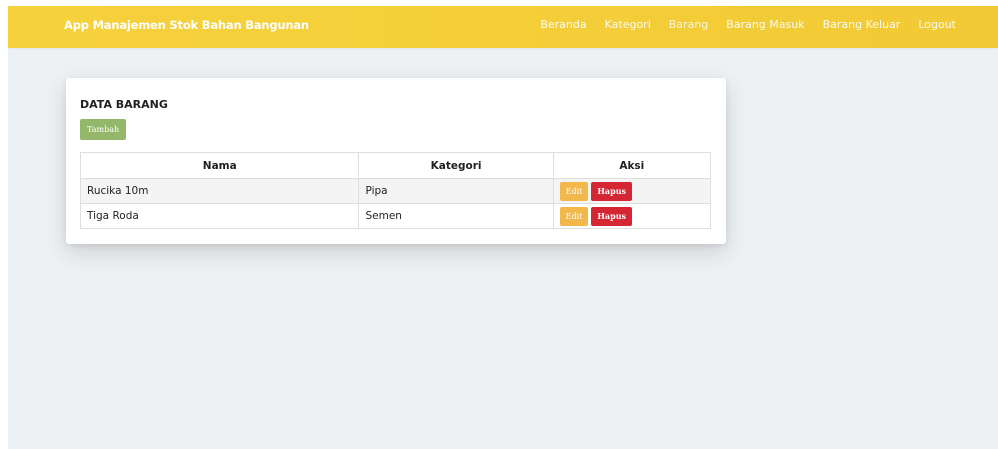  I want to click on table-row: Rucika 10m Pipa Edit Hapus, so click(395, 191).